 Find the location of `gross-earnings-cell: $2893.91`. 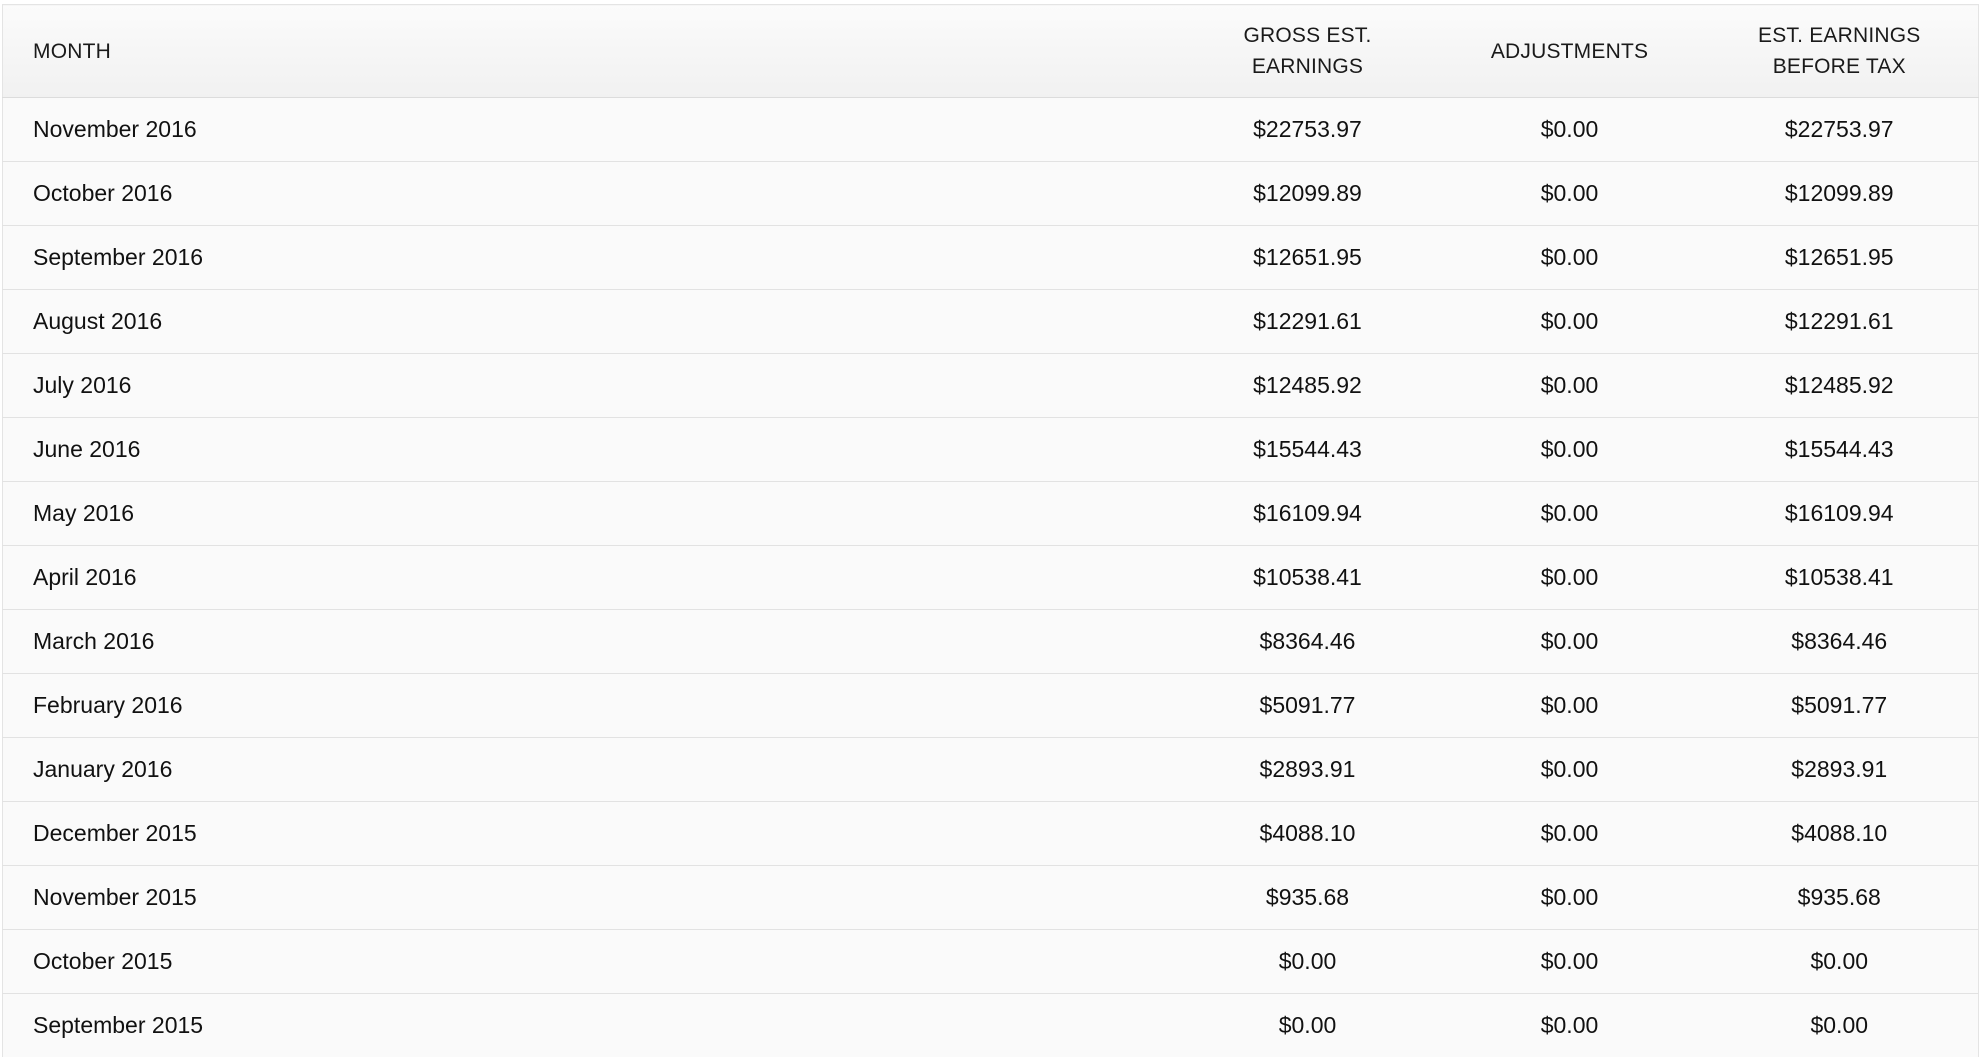

gross-earnings-cell: $2893.91 is located at coordinates (1308, 770).